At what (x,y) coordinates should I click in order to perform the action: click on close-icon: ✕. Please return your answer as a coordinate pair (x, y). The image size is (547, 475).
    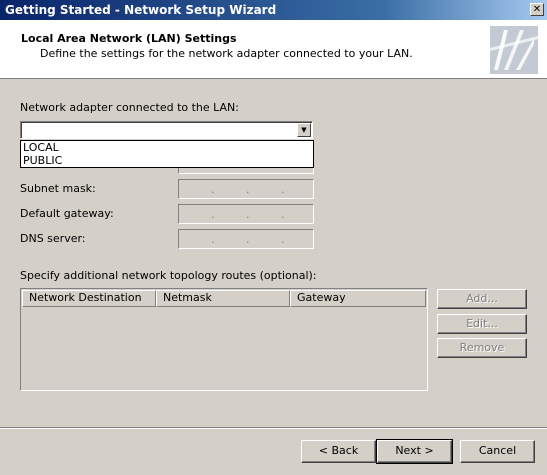
    Looking at the image, I should click on (537, 9).